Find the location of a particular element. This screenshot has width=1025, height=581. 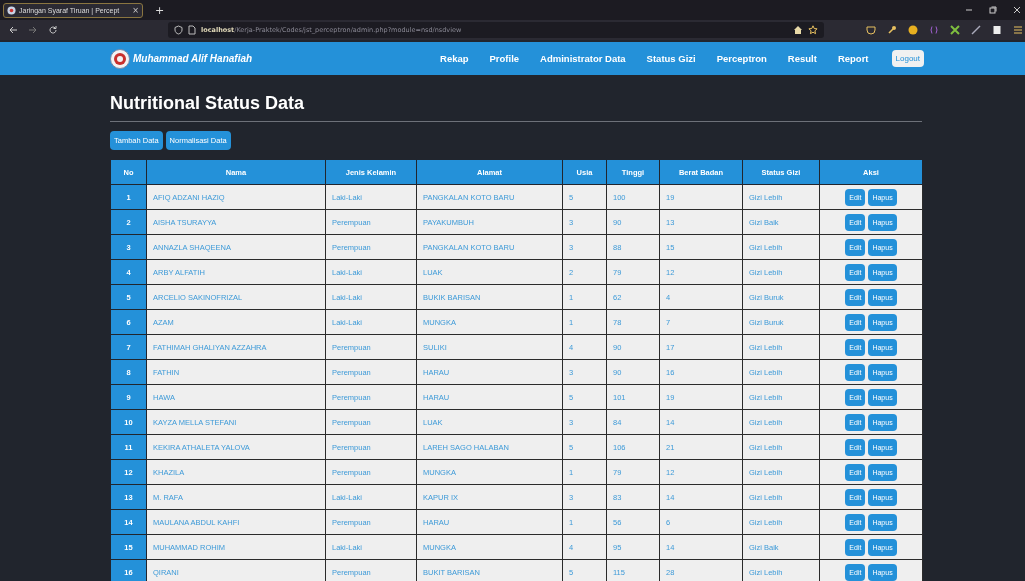

nav-link: Result is located at coordinates (802, 58).